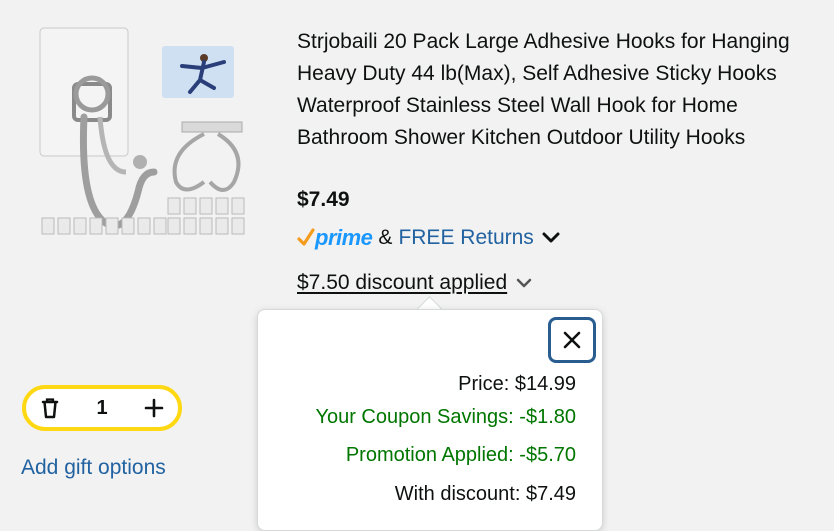 The height and width of the screenshot is (531, 834). What do you see at coordinates (385, 237) in the screenshot?
I see `amp-text: &` at bounding box center [385, 237].